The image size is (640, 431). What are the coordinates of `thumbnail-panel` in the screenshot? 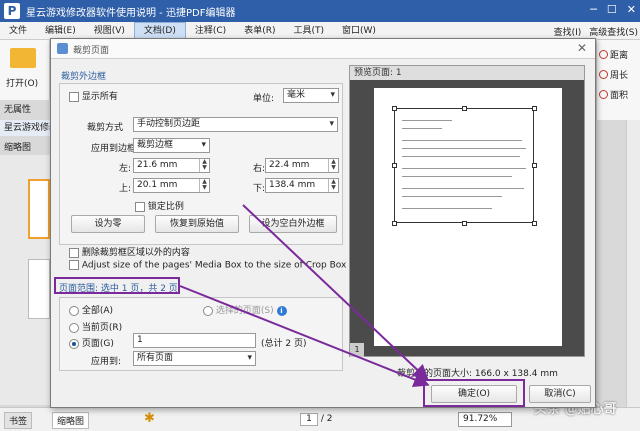 It's located at (25, 280).